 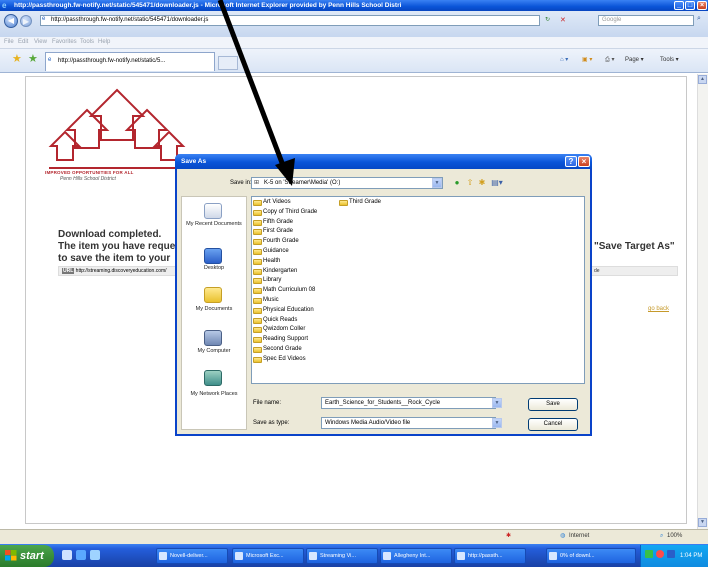 What do you see at coordinates (660, 554) in the screenshot?
I see `tray-security-icon` at bounding box center [660, 554].